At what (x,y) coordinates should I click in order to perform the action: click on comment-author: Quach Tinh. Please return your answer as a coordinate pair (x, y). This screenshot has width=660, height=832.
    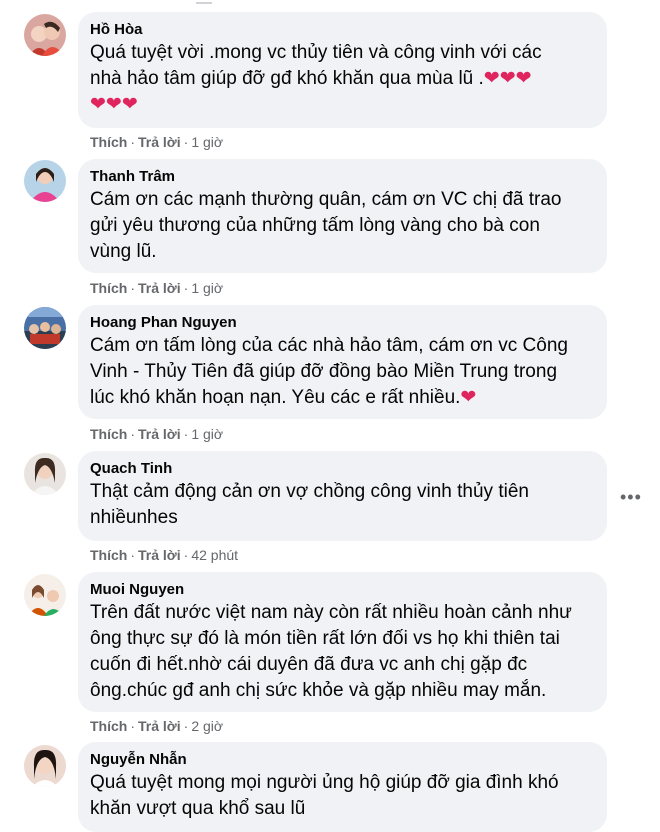
    Looking at the image, I should click on (342, 469).